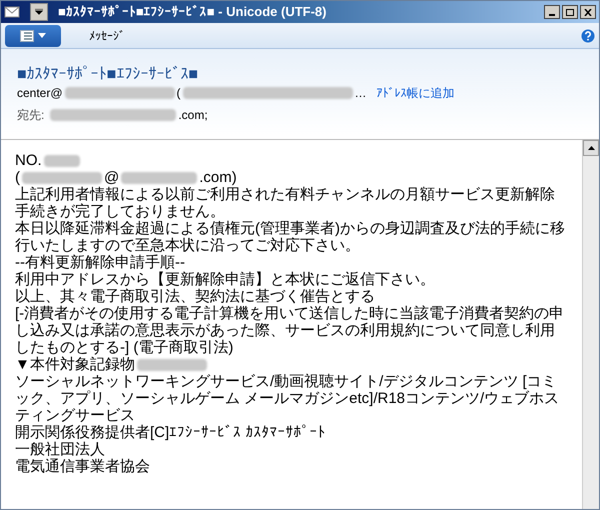 The height and width of the screenshot is (510, 600). What do you see at coordinates (289, 330) in the screenshot?
I see `text: [-消費者がその使用する電子計算機を用いて送信した時に当該電子消費者契約の申し込み又は承諾の意思表示があった際、サービスの利用規約について同意し利用したものとする-] (電子商取引法)` at bounding box center [289, 330].